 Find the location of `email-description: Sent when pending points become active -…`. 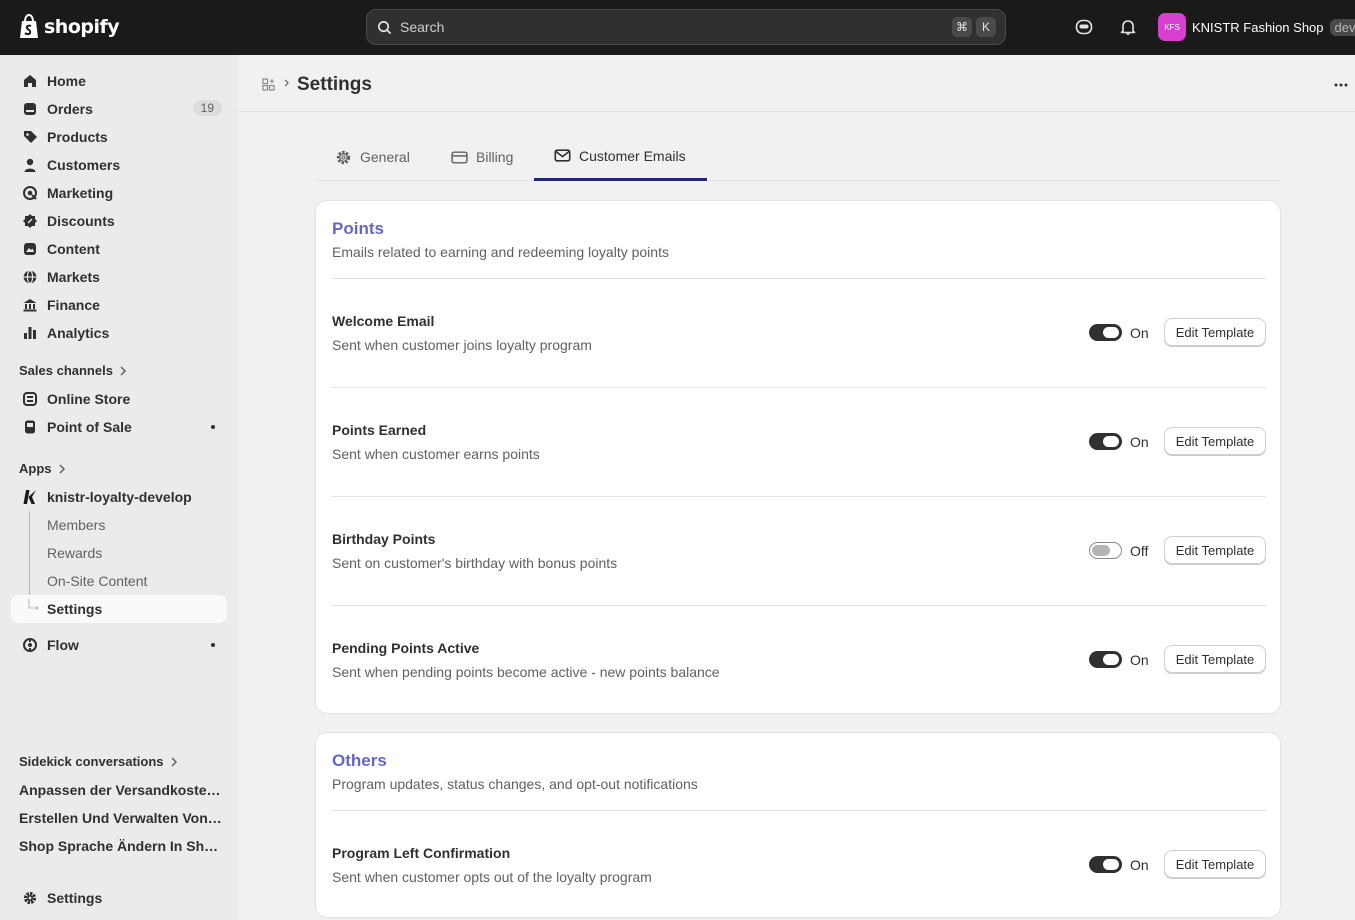

email-description: Sent when pending points become active -… is located at coordinates (526, 672).